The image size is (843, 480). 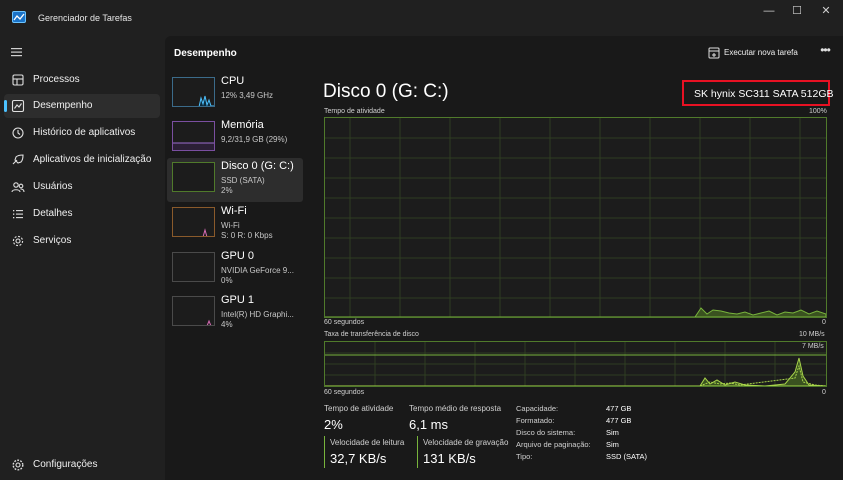 I want to click on resource-detail: 4%, so click(x=227, y=324).